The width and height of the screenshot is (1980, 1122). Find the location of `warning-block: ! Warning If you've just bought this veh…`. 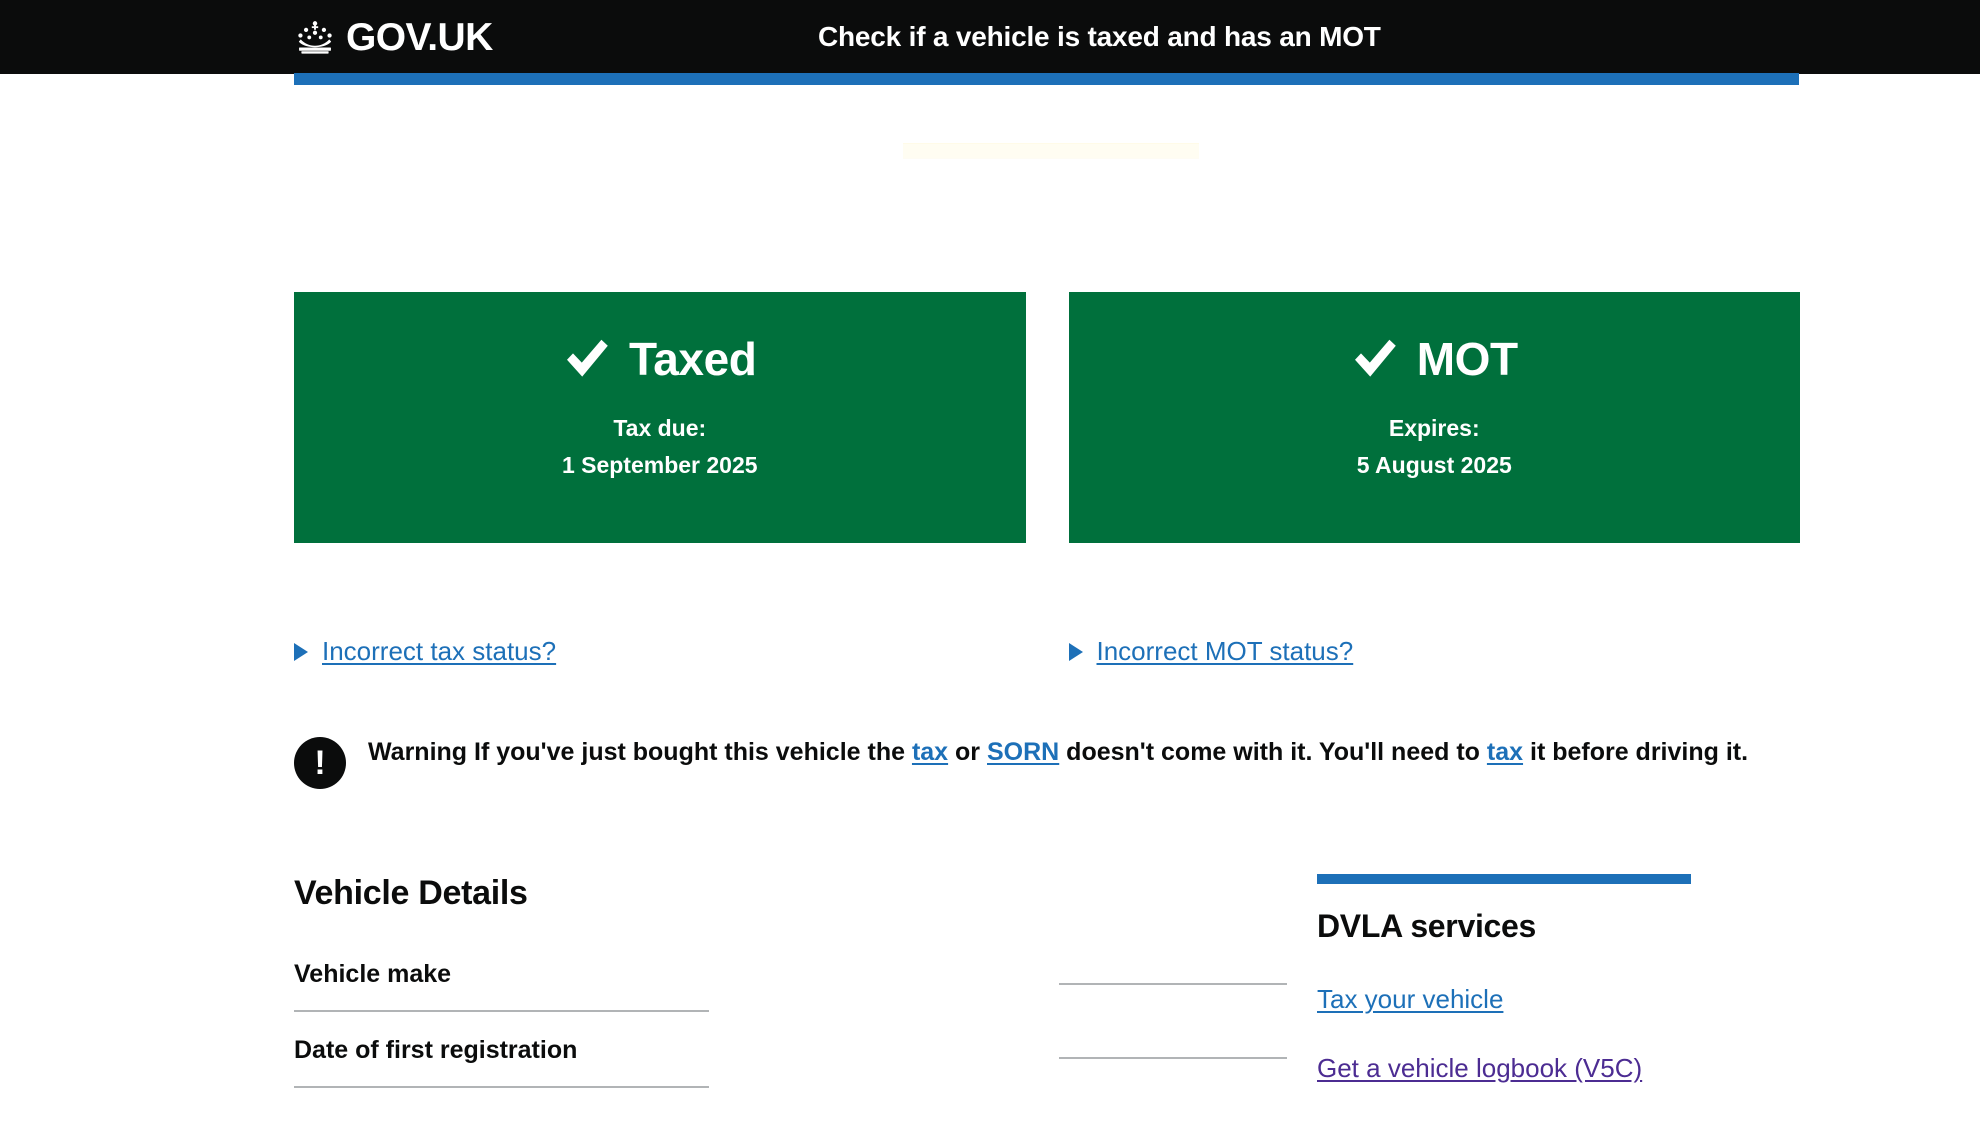

warning-block: ! Warning If you've just bought this veh… is located at coordinates (1047, 762).